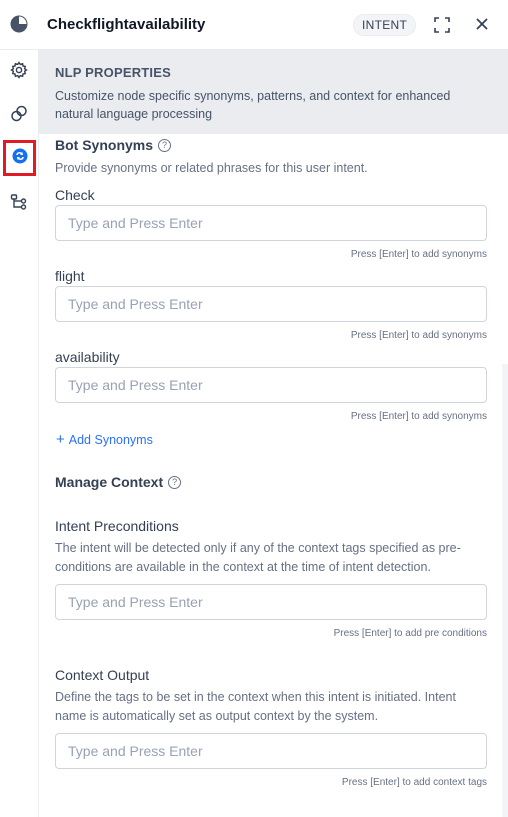  I want to click on close-icon, so click(482, 24).